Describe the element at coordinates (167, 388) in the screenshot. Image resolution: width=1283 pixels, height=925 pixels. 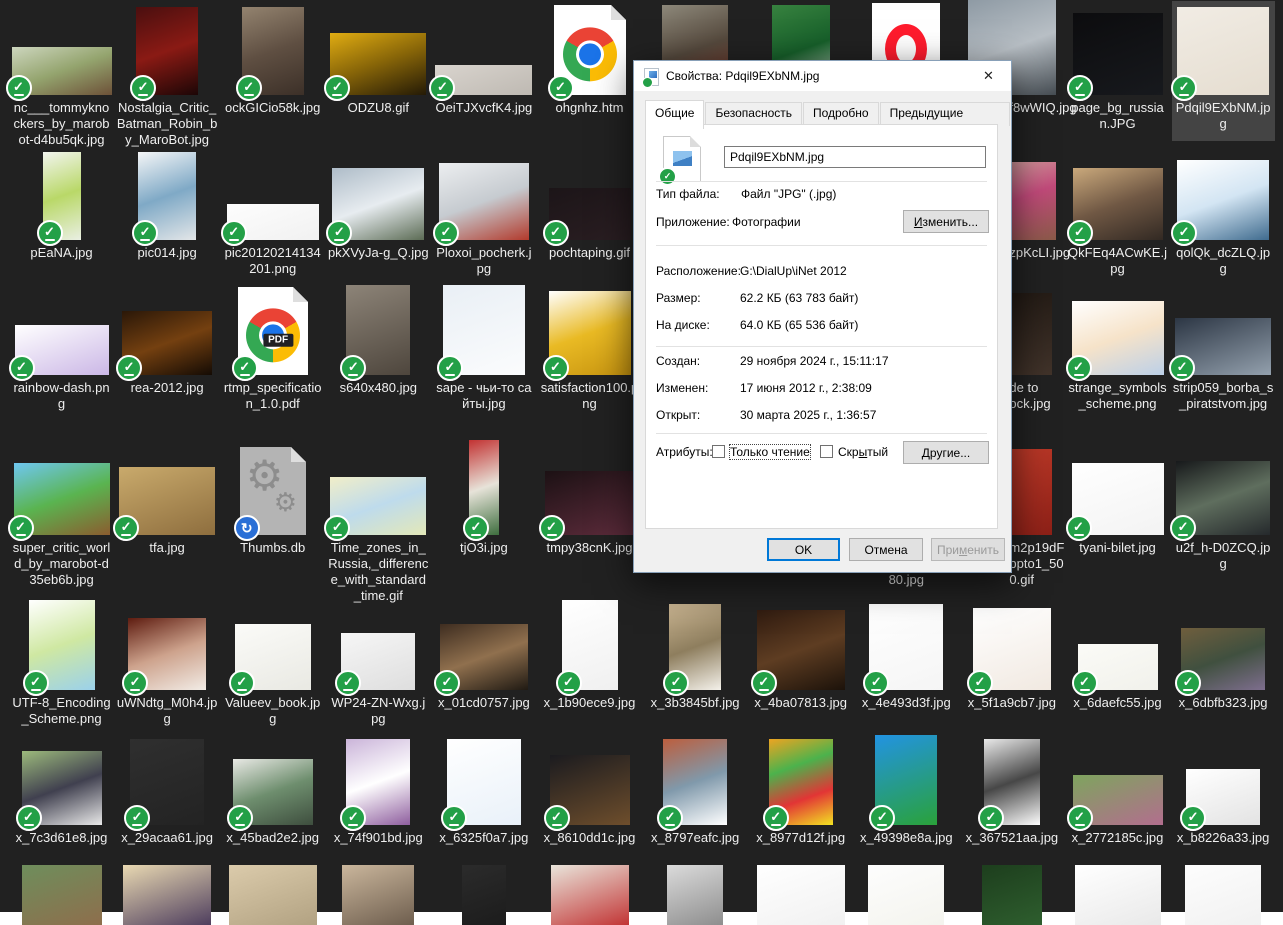
I see `file-label: rea-2012.jpg` at that location.